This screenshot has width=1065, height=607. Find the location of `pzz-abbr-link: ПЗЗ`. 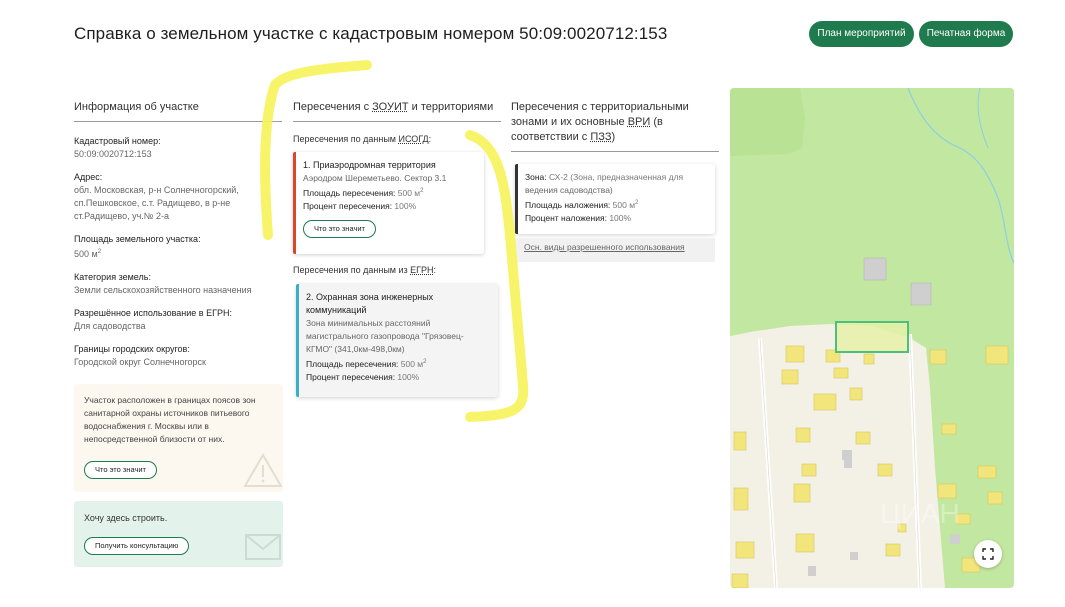

pzz-abbr-link: ПЗЗ is located at coordinates (600, 137).